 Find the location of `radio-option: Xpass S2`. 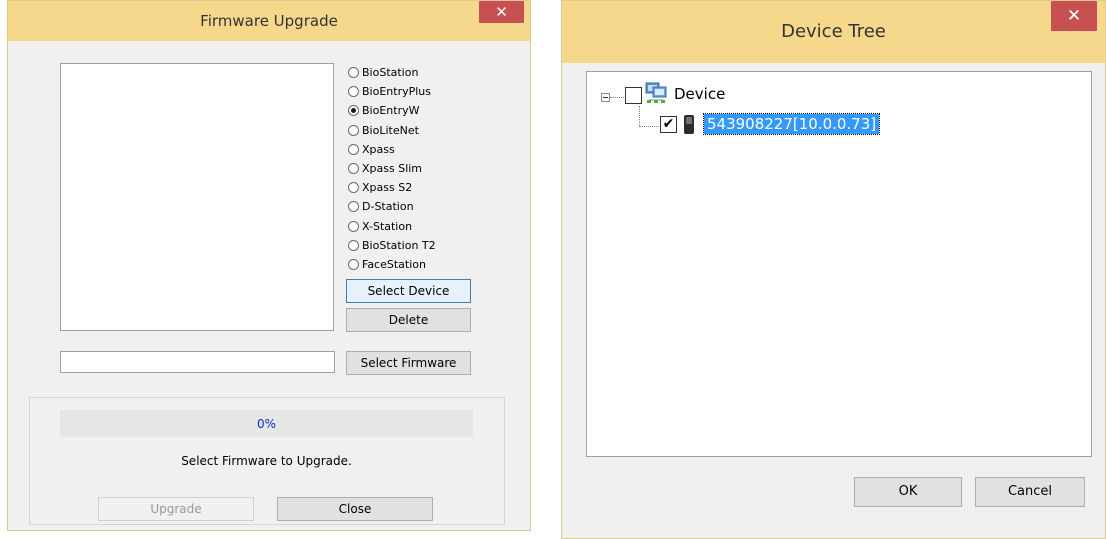

radio-option: Xpass S2 is located at coordinates (380, 187).